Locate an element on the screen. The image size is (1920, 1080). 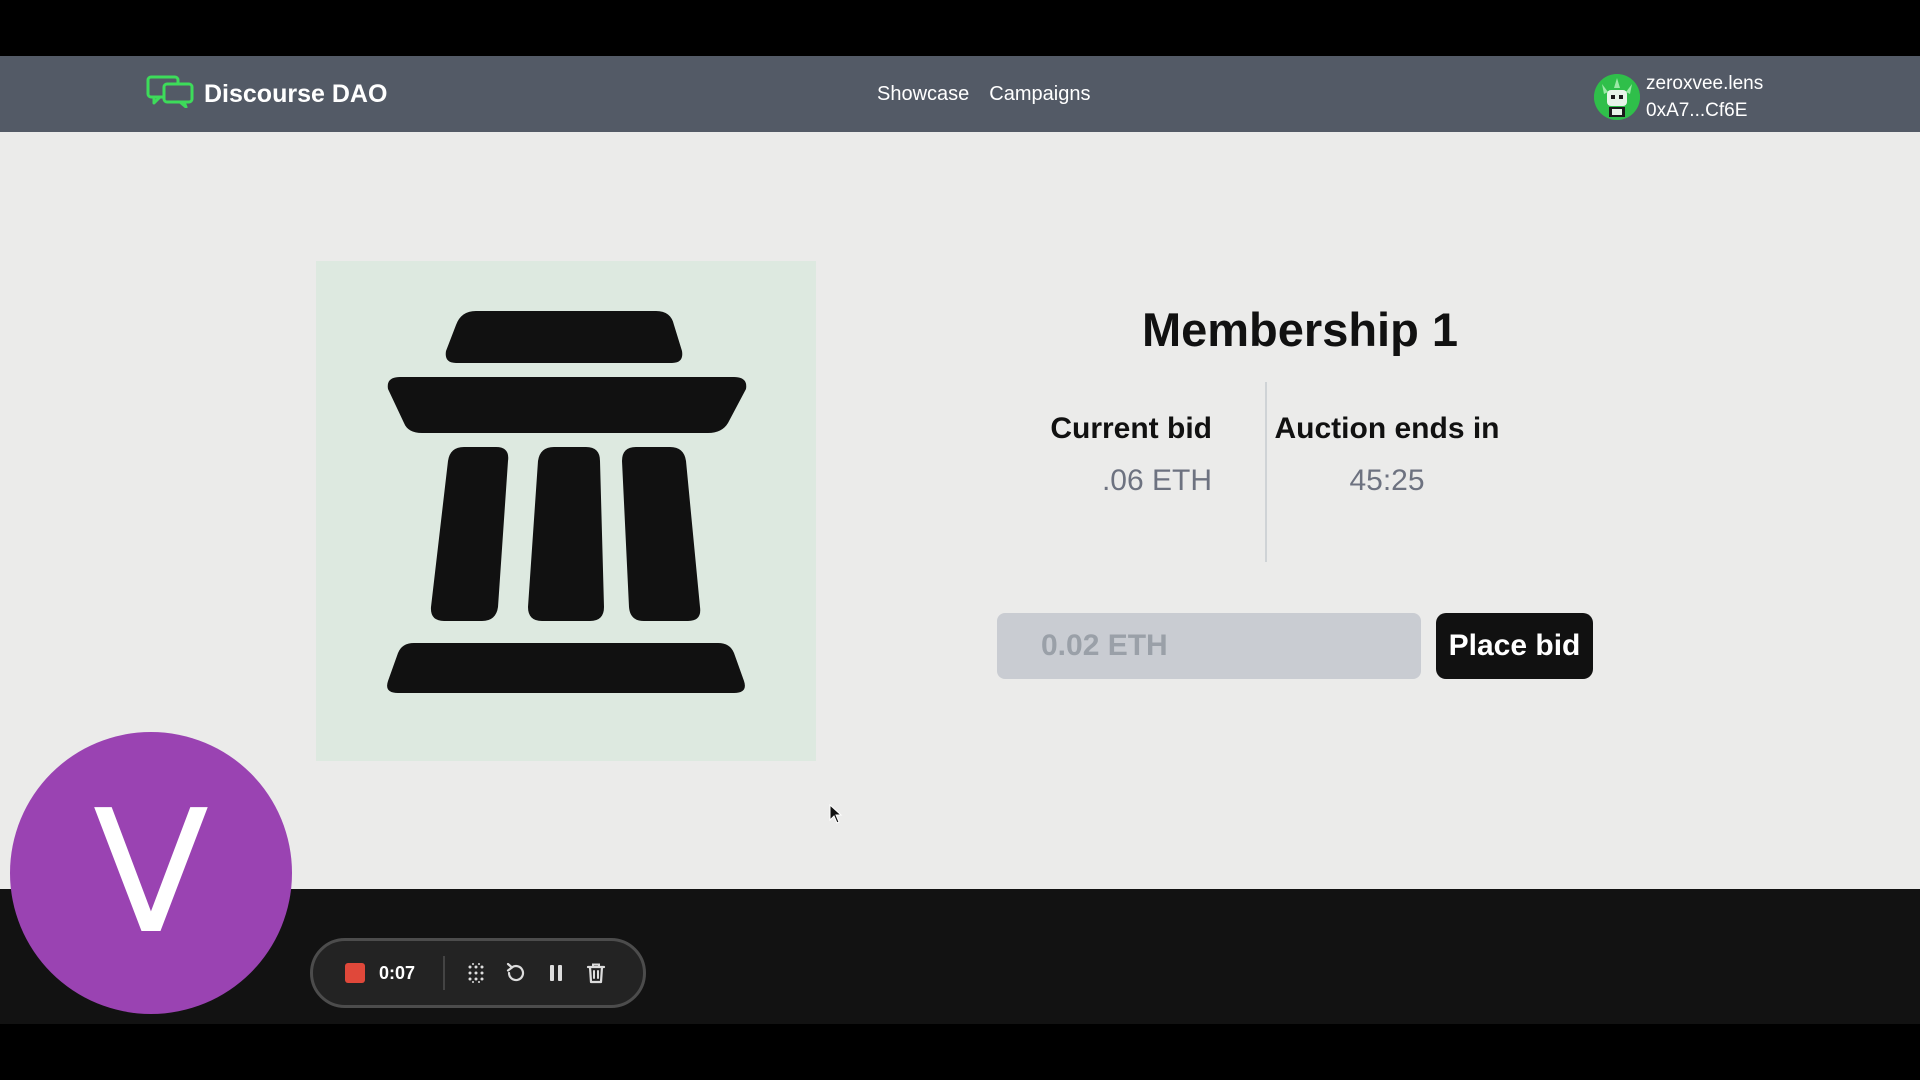
webcam-initial: V is located at coordinates (151, 873).